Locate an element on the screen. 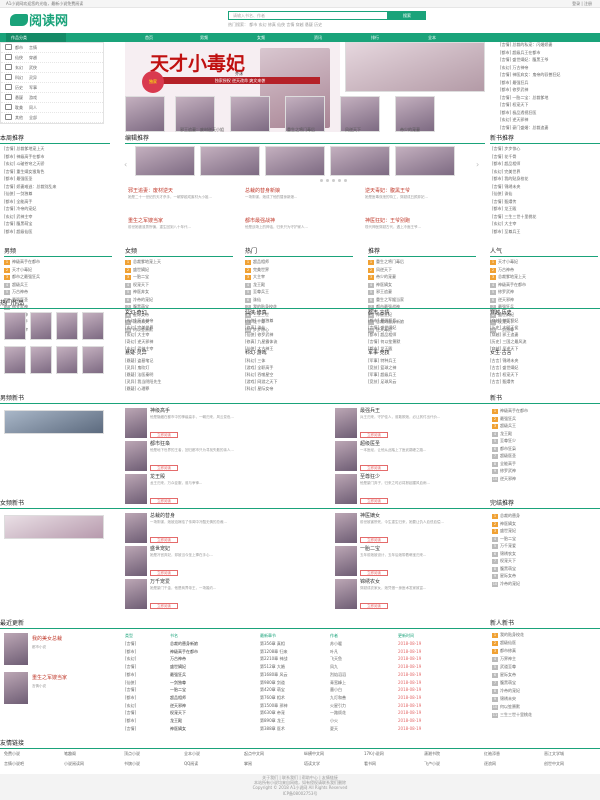  grid-item: [仙侠] 修罗武神 is located at coordinates (259, 334).